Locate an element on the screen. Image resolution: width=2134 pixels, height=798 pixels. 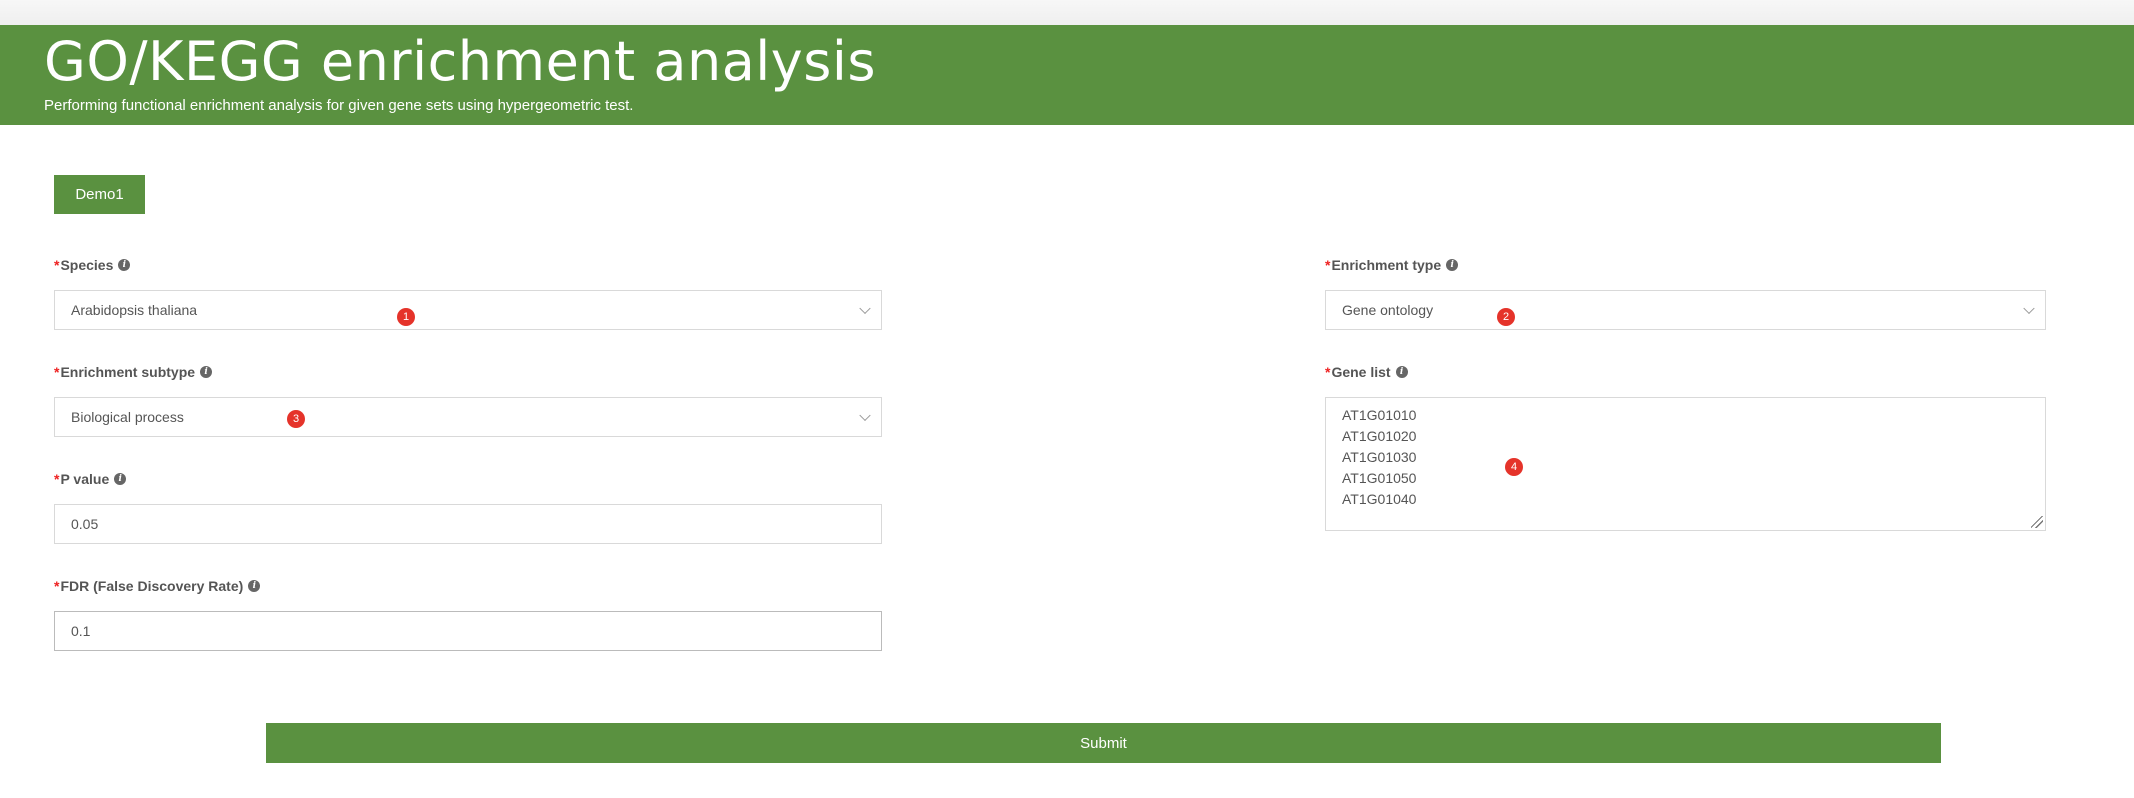
fdr-input-value: 0.1 is located at coordinates (81, 631).